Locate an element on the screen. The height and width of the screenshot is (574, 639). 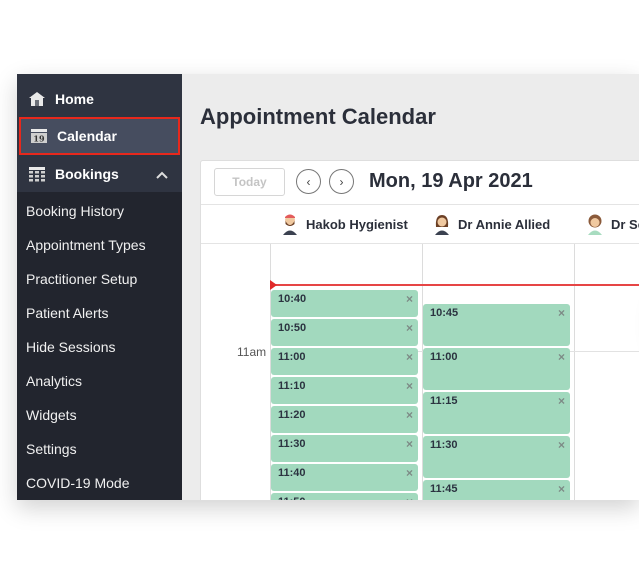
next-day-button: › is located at coordinates (341, 181).